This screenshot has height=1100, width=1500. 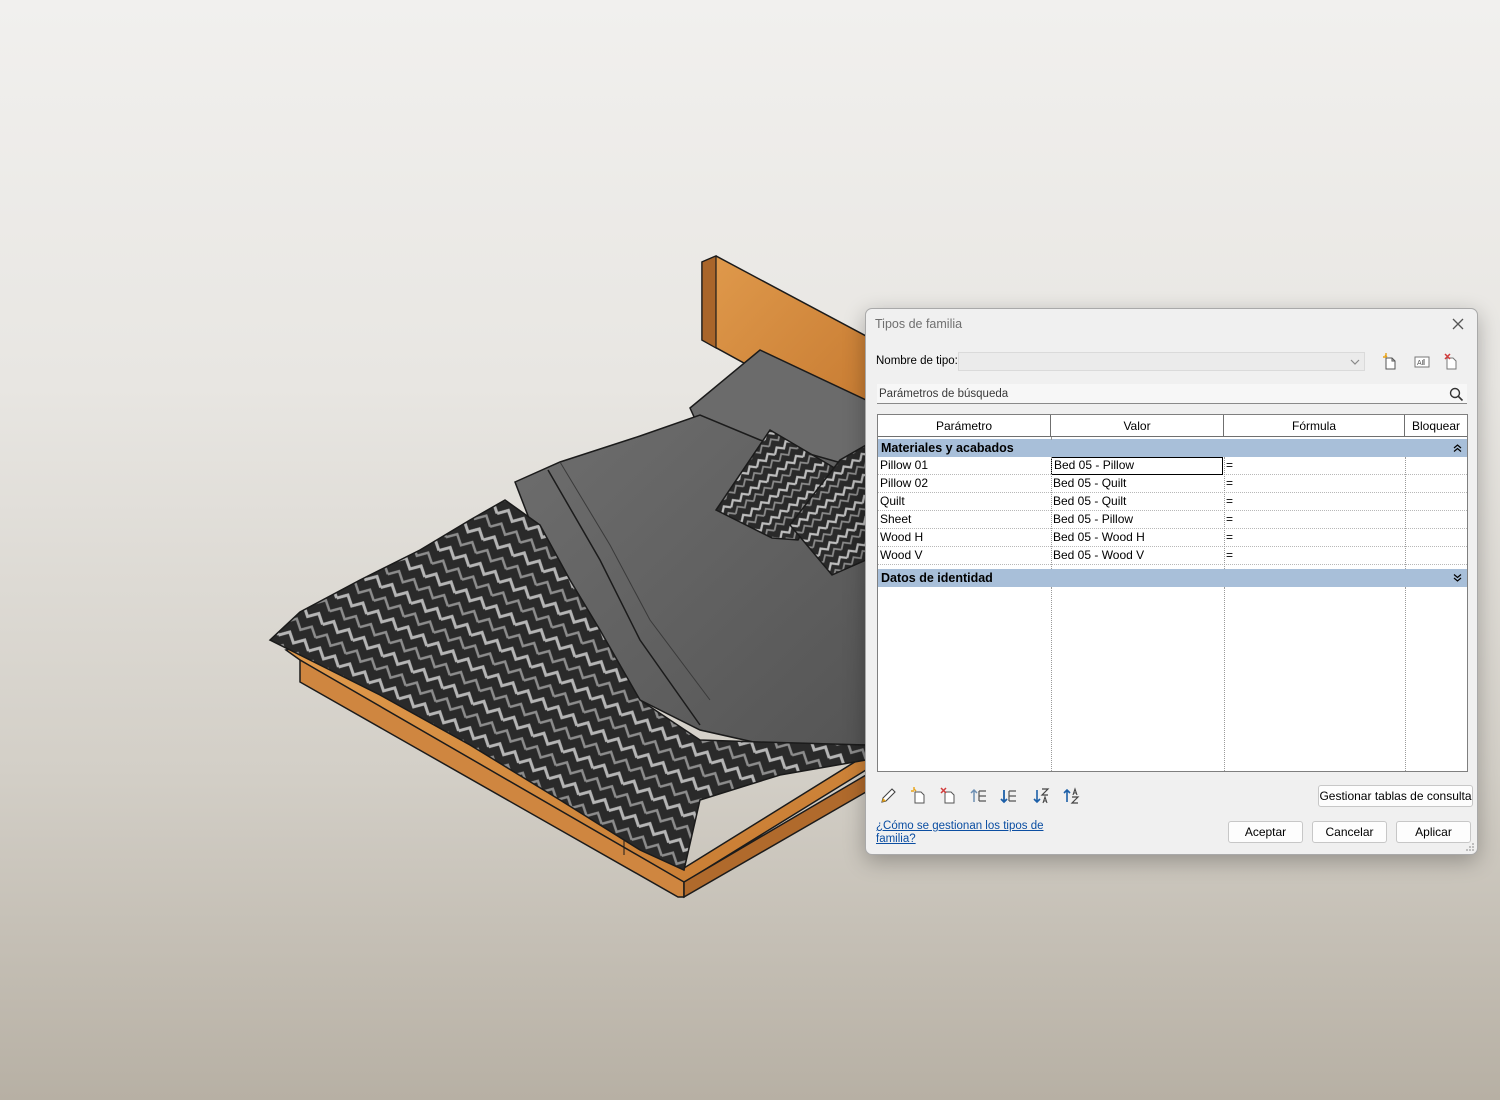 I want to click on sort-descending-icon, so click(x=1071, y=795).